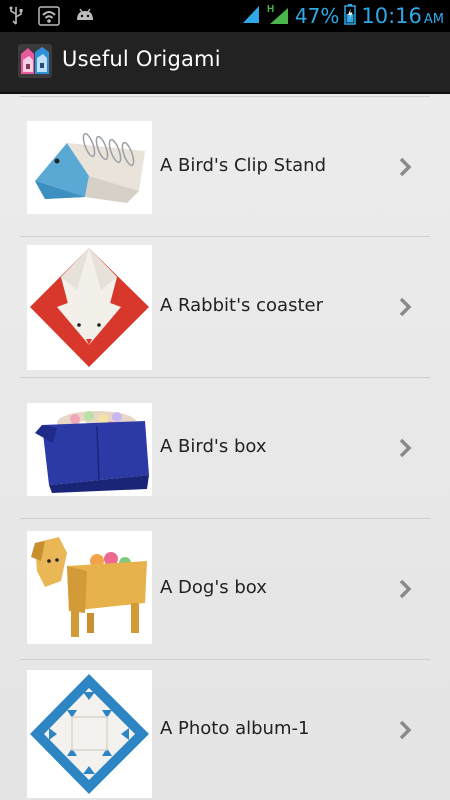 The image size is (450, 800). I want to click on bird-box-image, so click(89, 449).